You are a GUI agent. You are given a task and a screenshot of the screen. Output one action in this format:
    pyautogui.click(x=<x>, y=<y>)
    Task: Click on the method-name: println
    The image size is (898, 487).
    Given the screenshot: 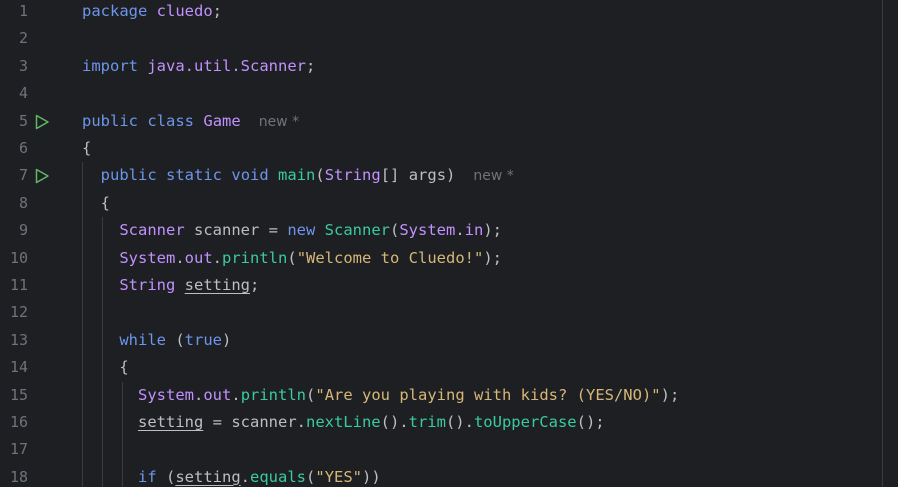 What is the action you would take?
    pyautogui.click(x=255, y=257)
    